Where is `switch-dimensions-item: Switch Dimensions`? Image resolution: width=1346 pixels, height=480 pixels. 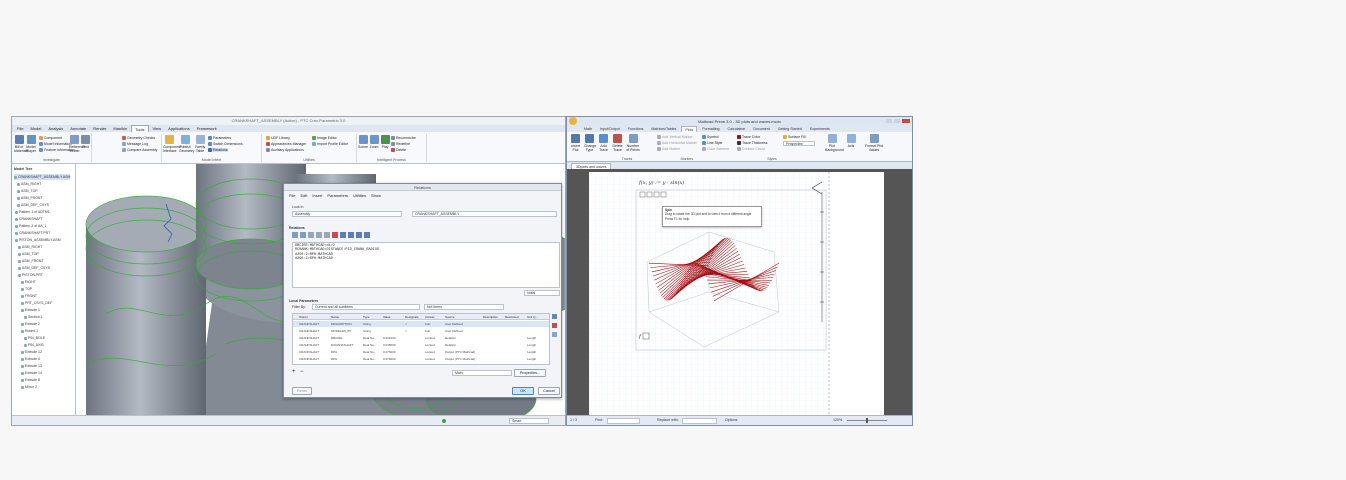 switch-dimensions-item: Switch Dimensions is located at coordinates (225, 144).